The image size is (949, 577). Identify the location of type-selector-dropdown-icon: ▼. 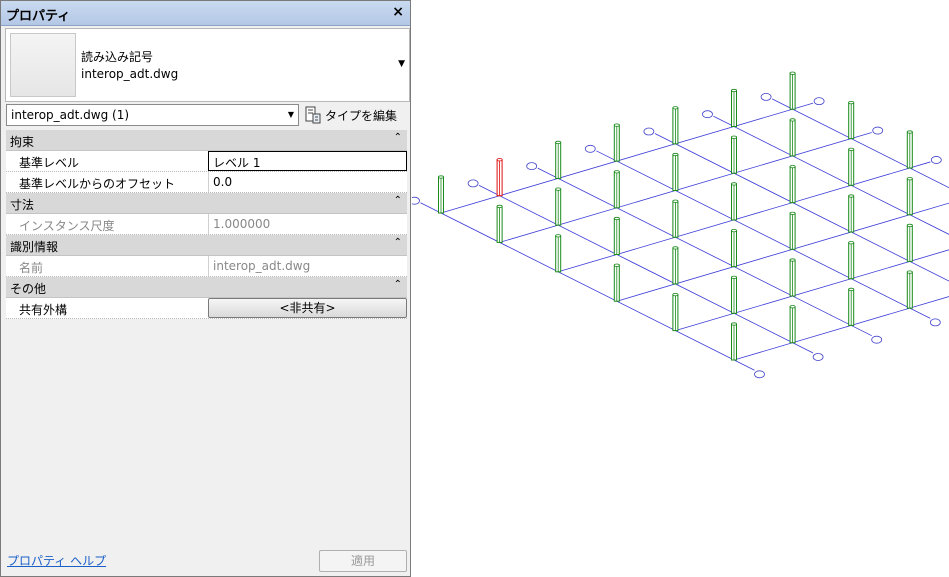
(401, 64).